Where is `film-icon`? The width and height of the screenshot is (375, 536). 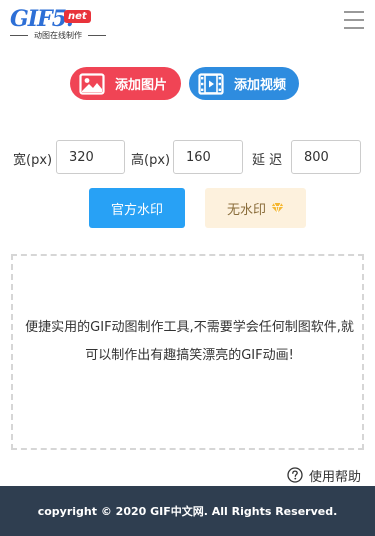 film-icon is located at coordinates (211, 83).